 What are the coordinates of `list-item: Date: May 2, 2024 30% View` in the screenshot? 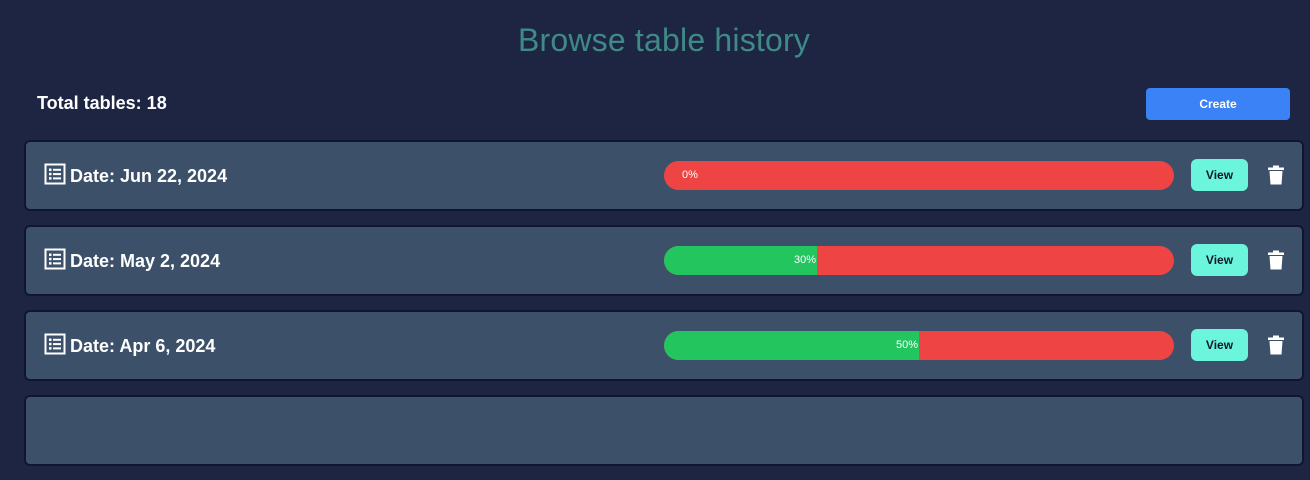 It's located at (664, 260).